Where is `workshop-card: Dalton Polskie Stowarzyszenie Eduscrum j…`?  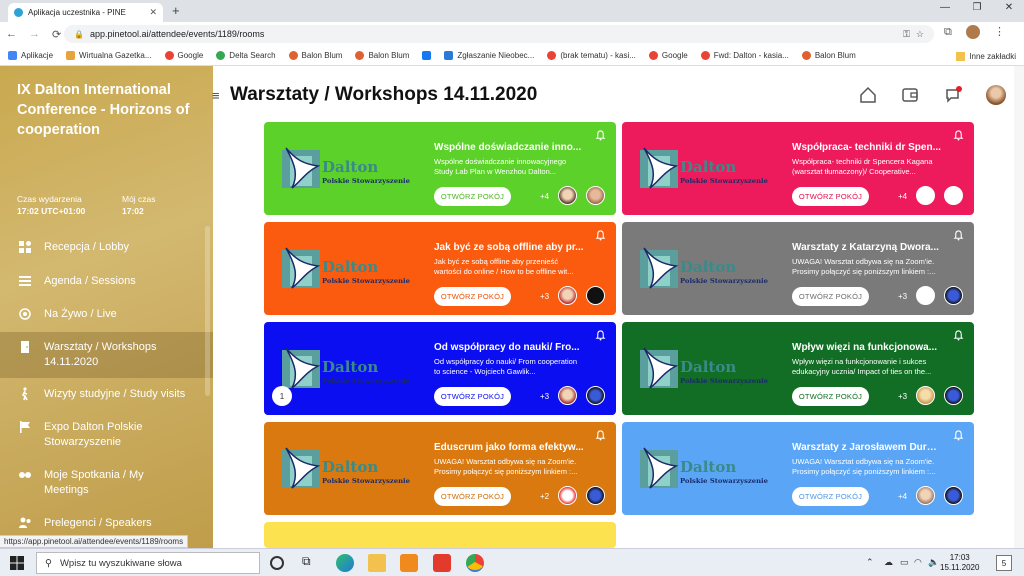 workshop-card: Dalton Polskie Stowarzyszenie Eduscrum j… is located at coordinates (440, 468).